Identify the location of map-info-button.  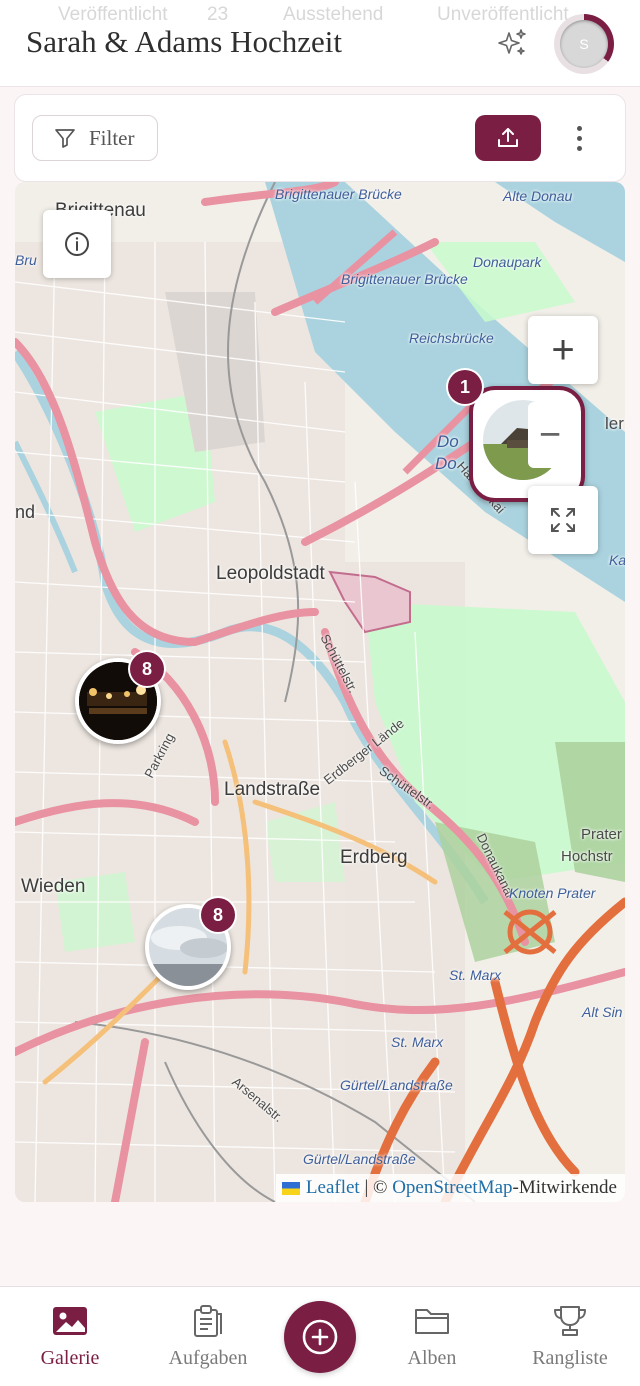
(77, 244).